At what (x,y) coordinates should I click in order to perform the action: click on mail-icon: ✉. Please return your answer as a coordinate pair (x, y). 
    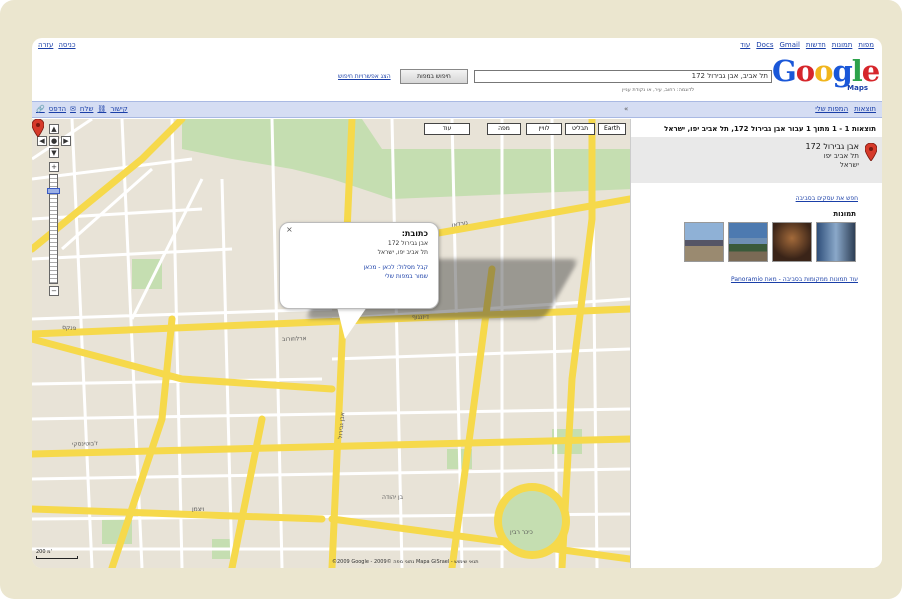
    Looking at the image, I should click on (73, 109).